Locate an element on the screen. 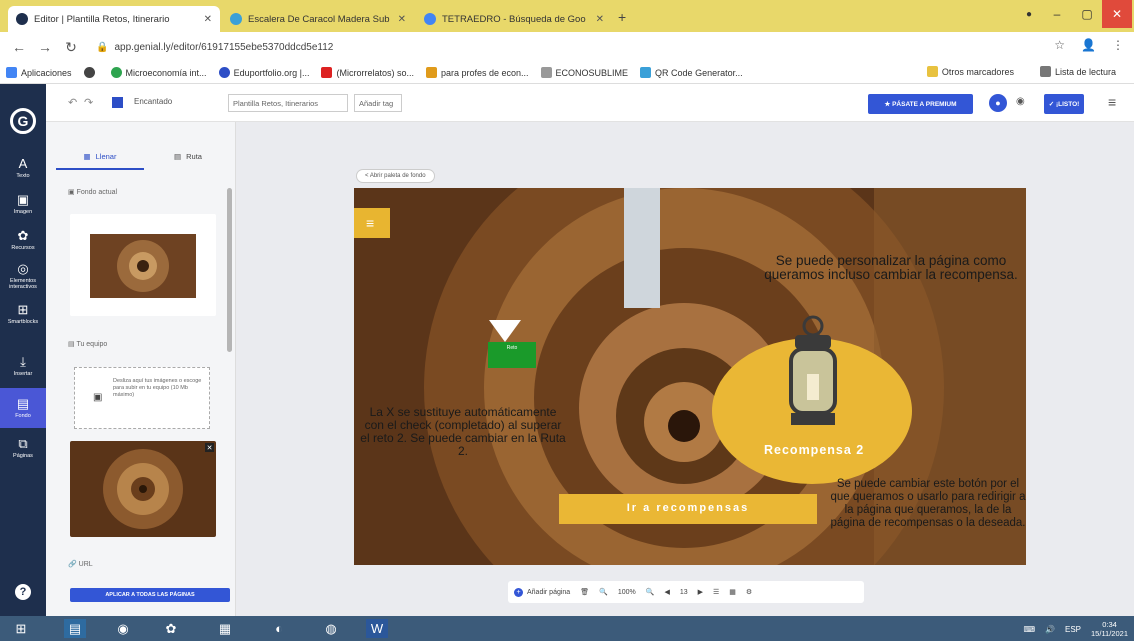 This screenshot has width=1134, height=641. reload-icon: ↻ is located at coordinates (71, 47).